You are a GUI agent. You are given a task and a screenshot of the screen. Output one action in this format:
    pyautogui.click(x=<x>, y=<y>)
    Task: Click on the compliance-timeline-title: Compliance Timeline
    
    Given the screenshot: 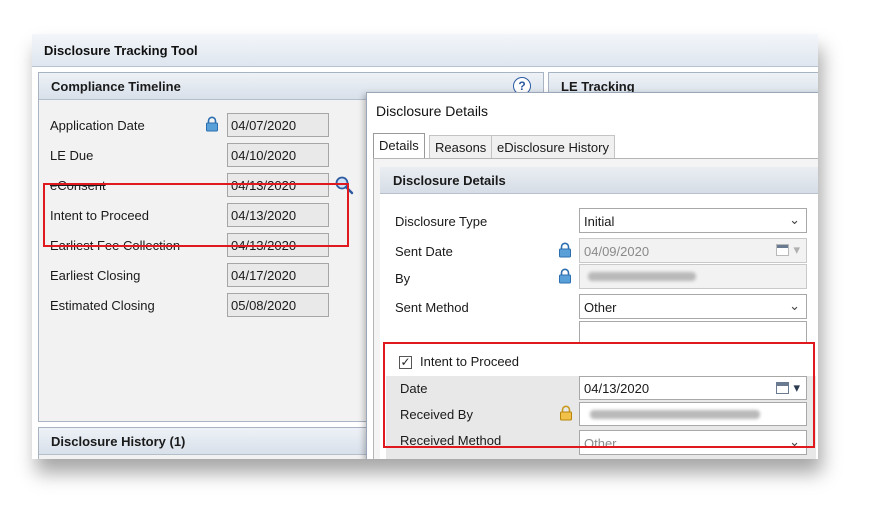 What is the action you would take?
    pyautogui.click(x=116, y=86)
    